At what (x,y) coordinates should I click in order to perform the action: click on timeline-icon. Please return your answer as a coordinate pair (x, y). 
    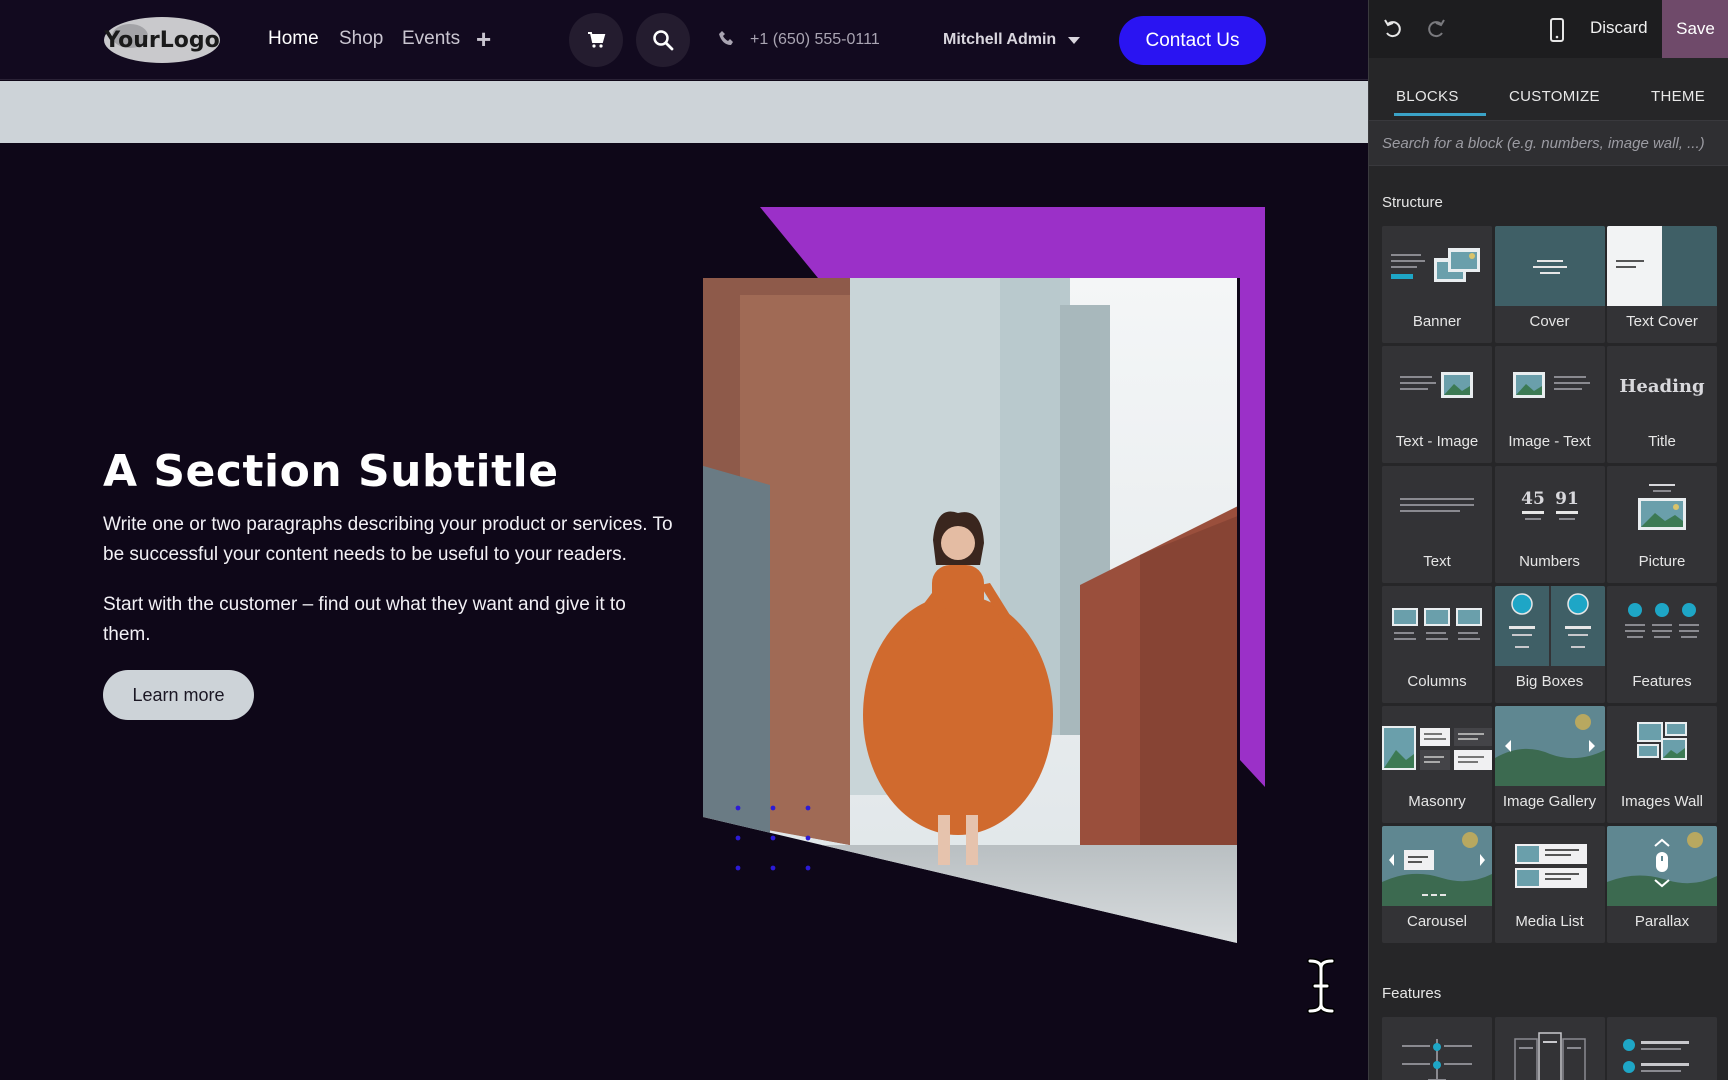
    Looking at the image, I should click on (1437, 1048).